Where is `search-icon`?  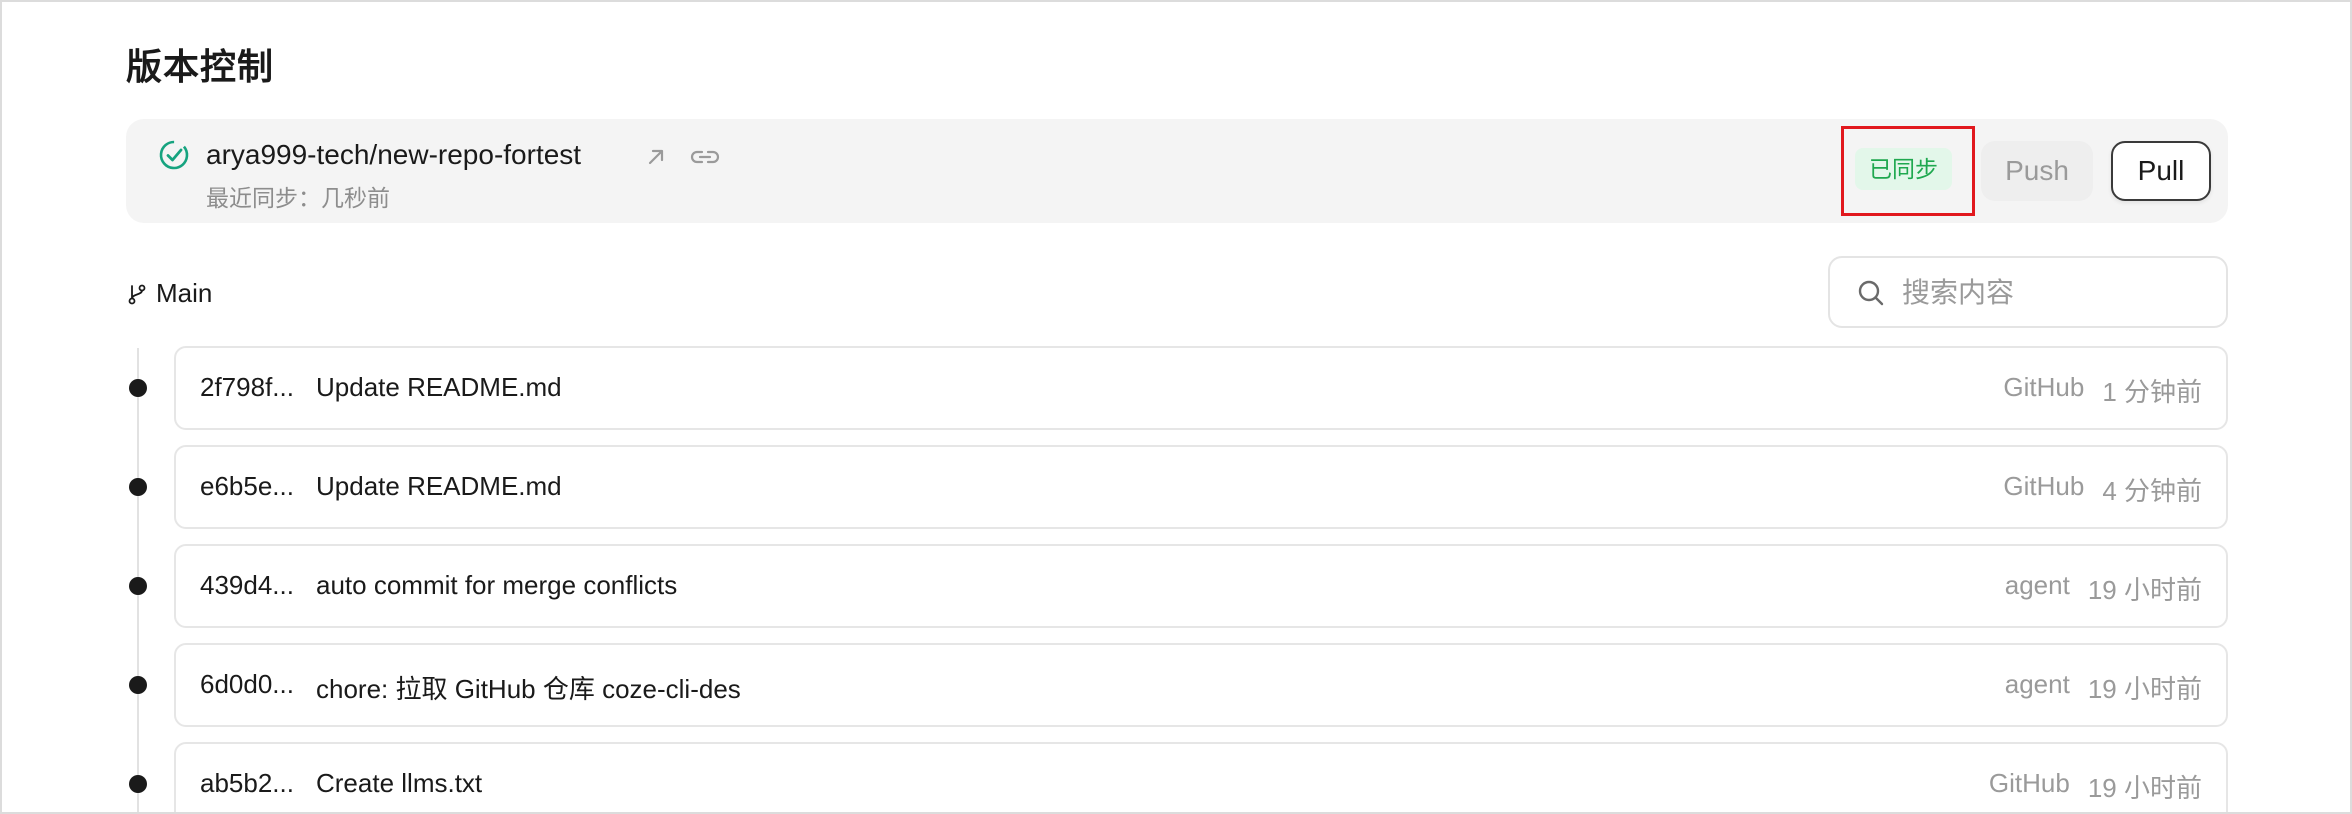
search-icon is located at coordinates (1871, 293).